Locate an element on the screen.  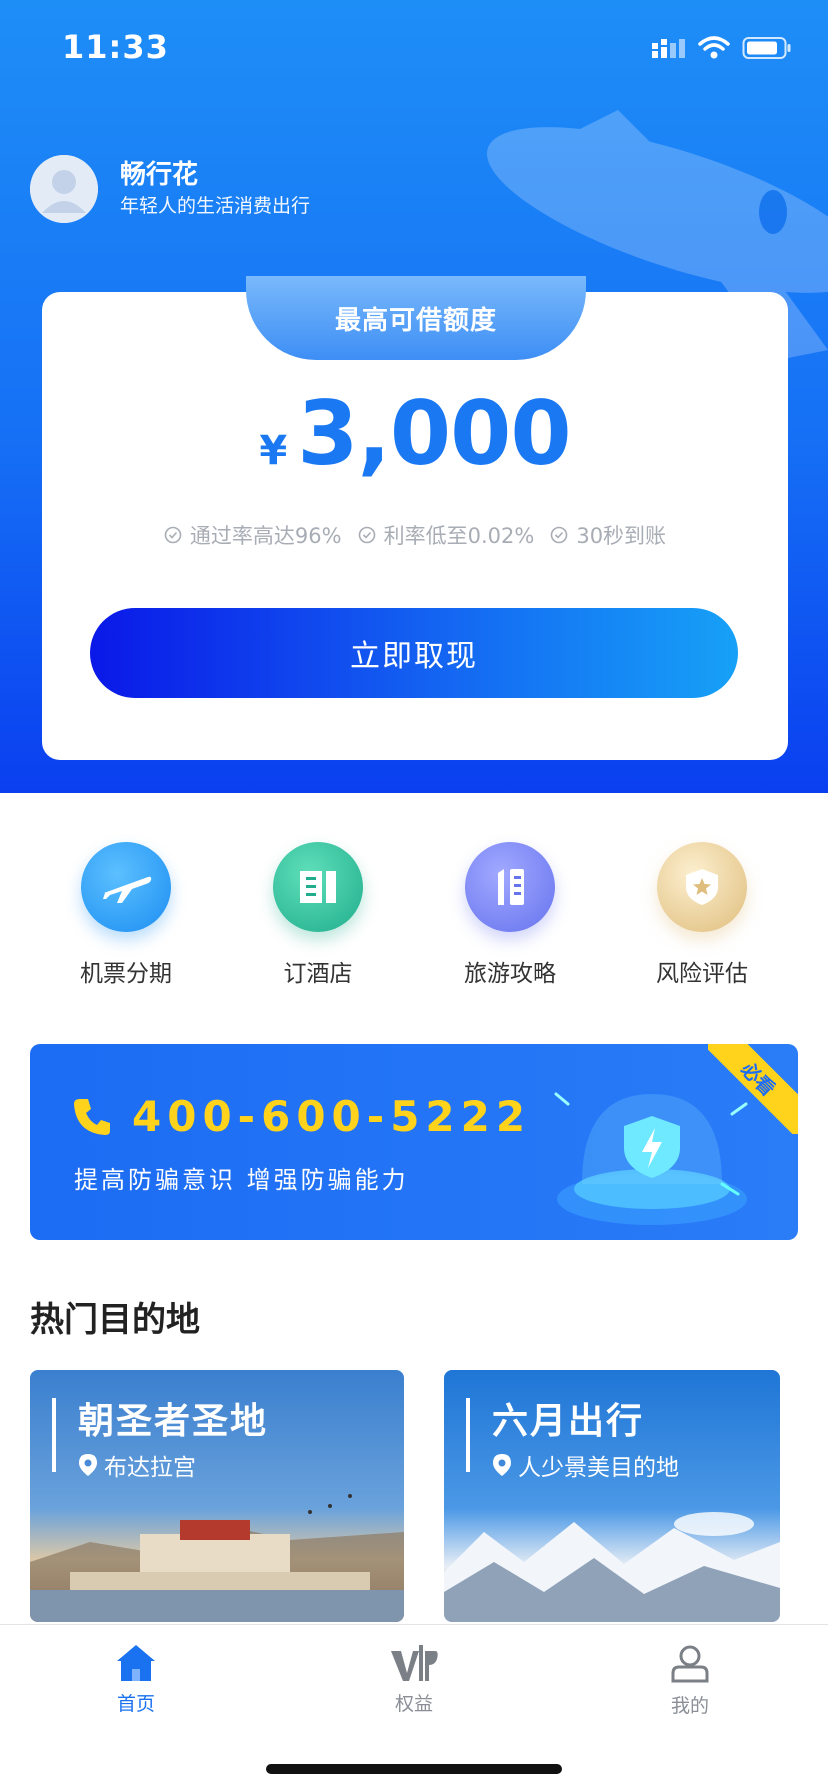
feature-text: 30秒到账 is located at coordinates (621, 536).